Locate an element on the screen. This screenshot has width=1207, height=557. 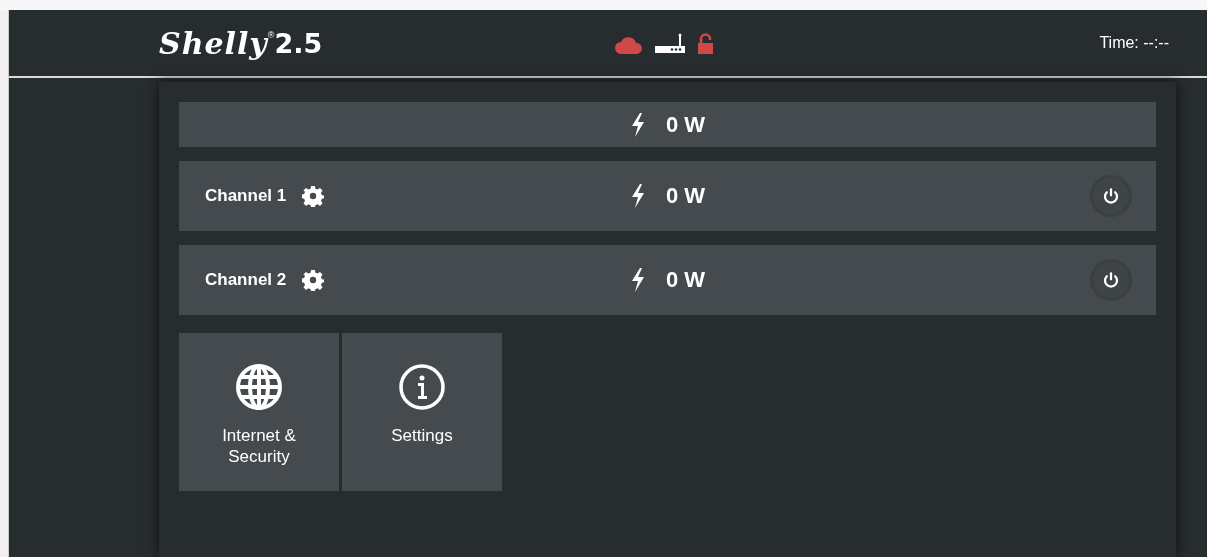
channel-name: Channel 2 is located at coordinates (246, 280).